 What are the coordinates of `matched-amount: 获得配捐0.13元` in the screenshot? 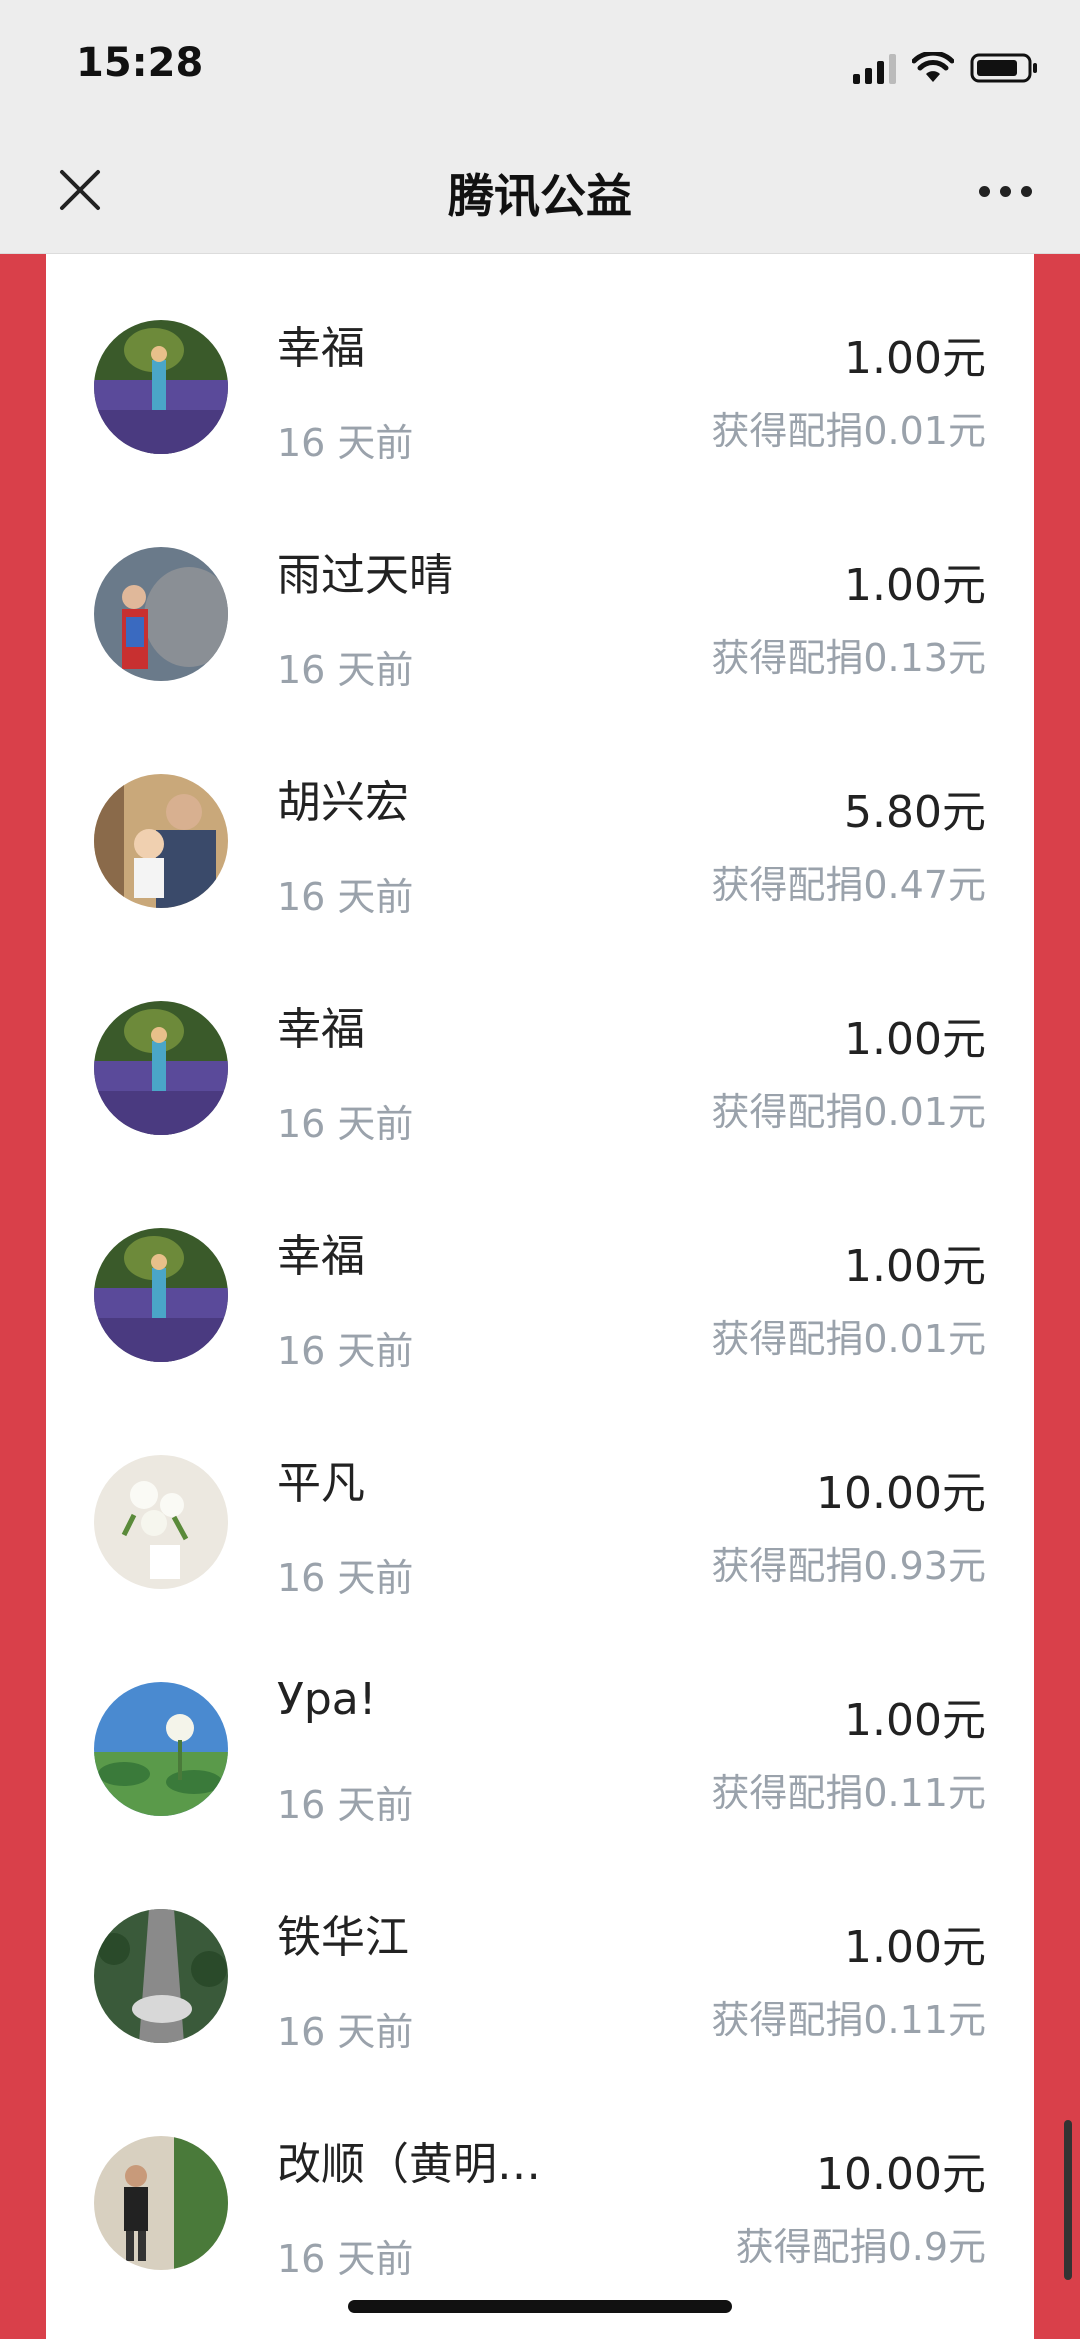 It's located at (848, 658).